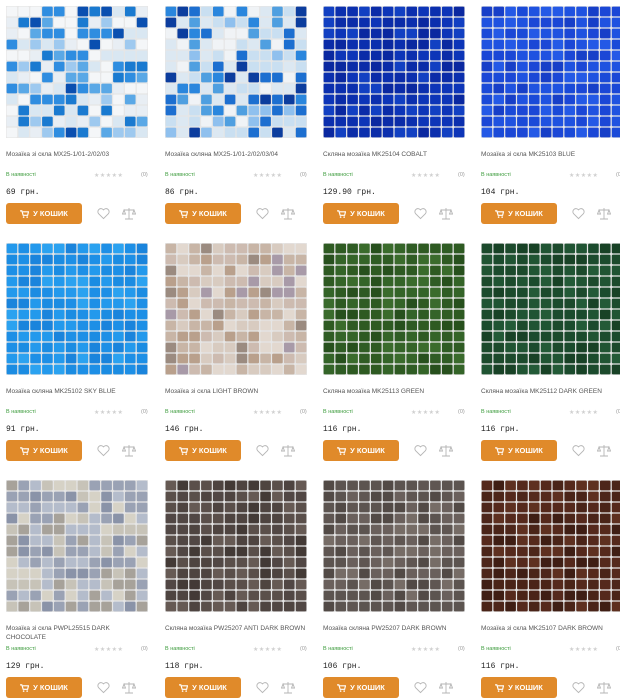 This screenshot has height=700, width=620. What do you see at coordinates (342, 213) in the screenshot?
I see `cart-icon` at bounding box center [342, 213].